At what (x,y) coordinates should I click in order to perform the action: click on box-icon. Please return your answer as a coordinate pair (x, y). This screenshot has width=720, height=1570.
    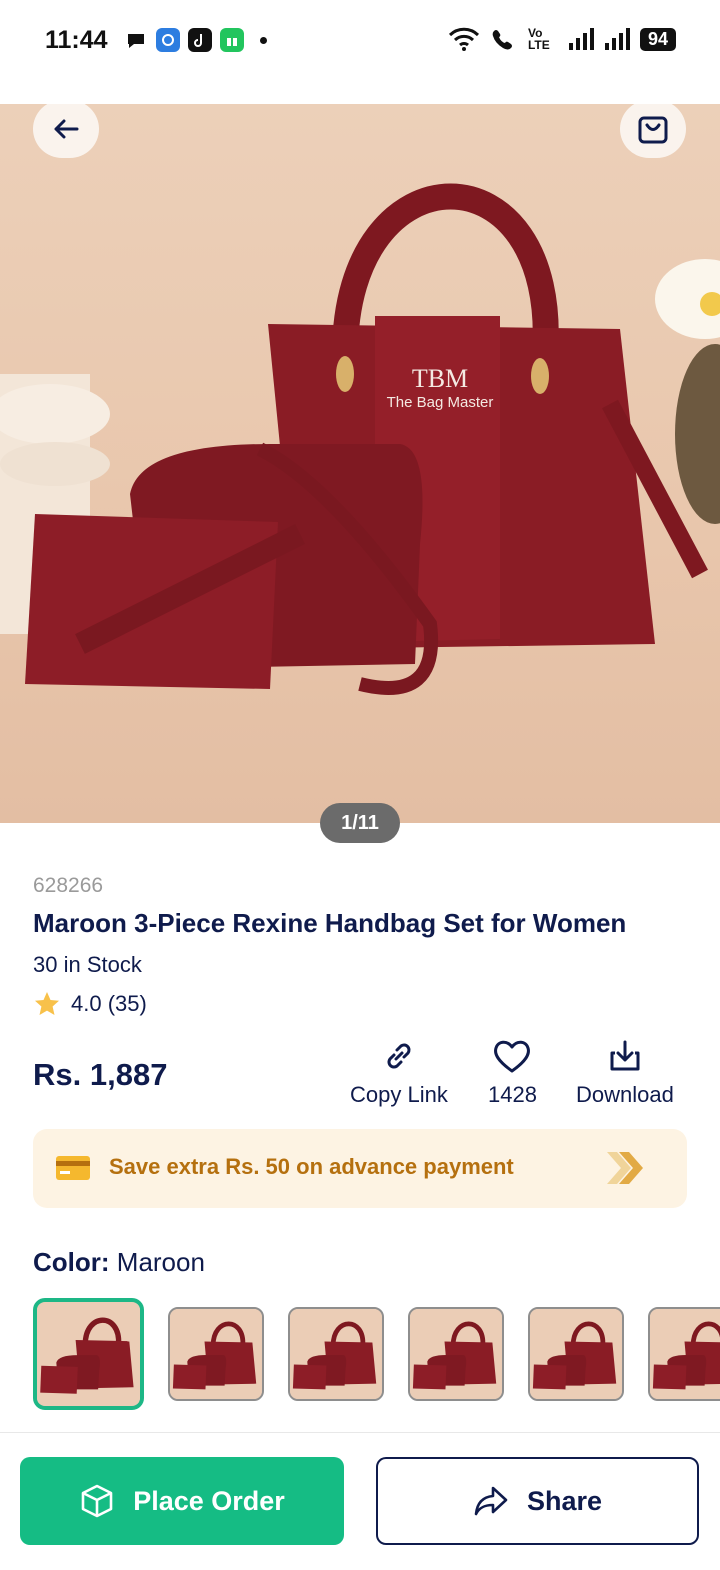
    Looking at the image, I should click on (97, 1501).